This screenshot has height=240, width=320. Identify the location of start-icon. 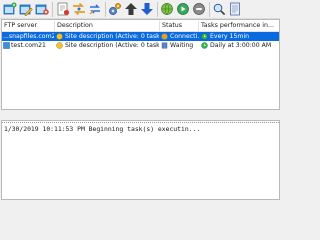
(183, 9).